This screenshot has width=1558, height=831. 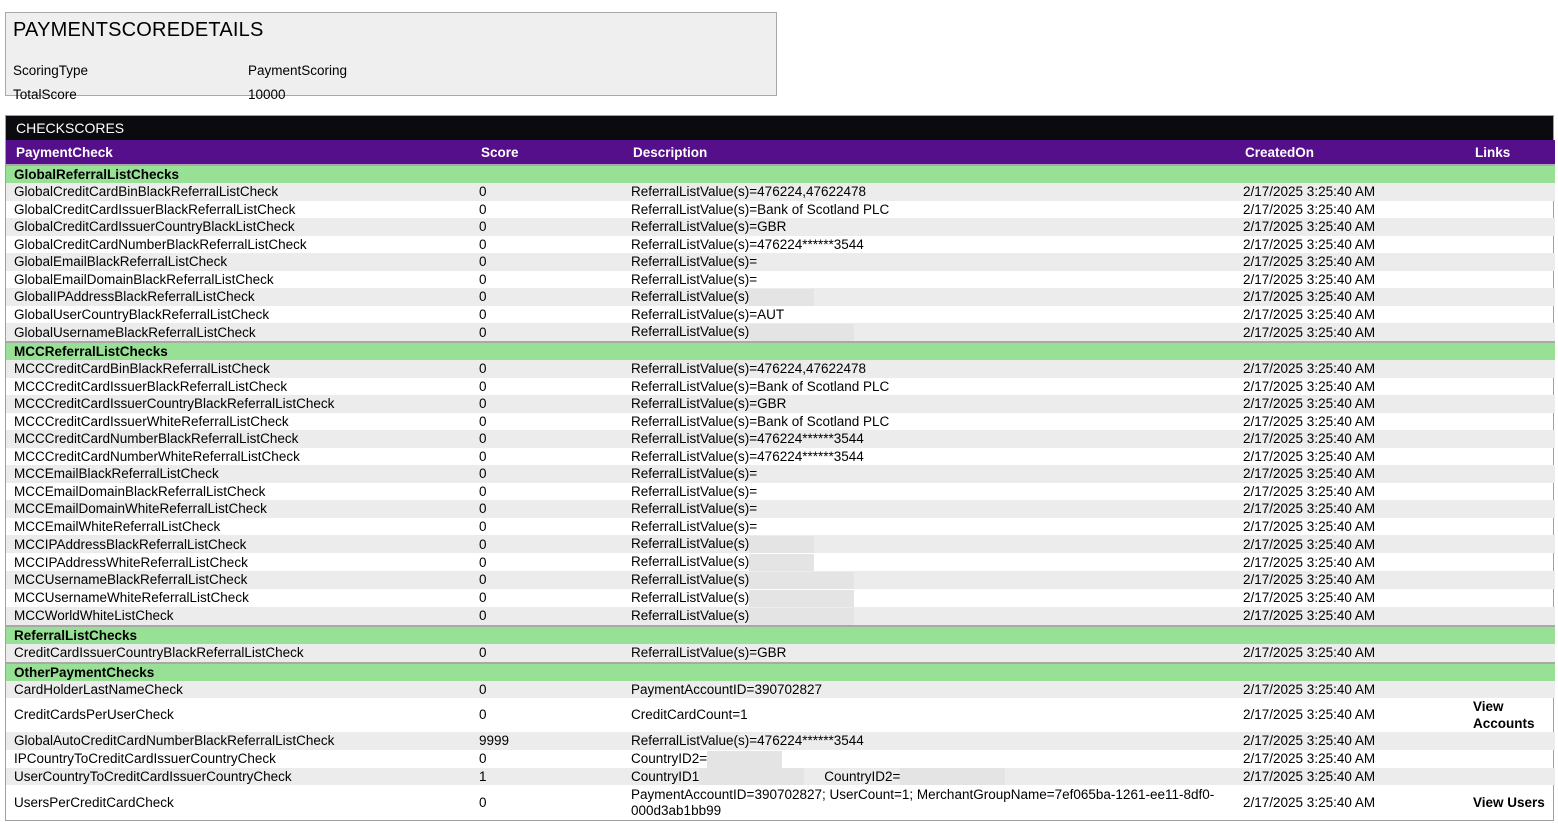 I want to click on description-cell: CountryID1 CountryID2=, so click(x=929, y=776).